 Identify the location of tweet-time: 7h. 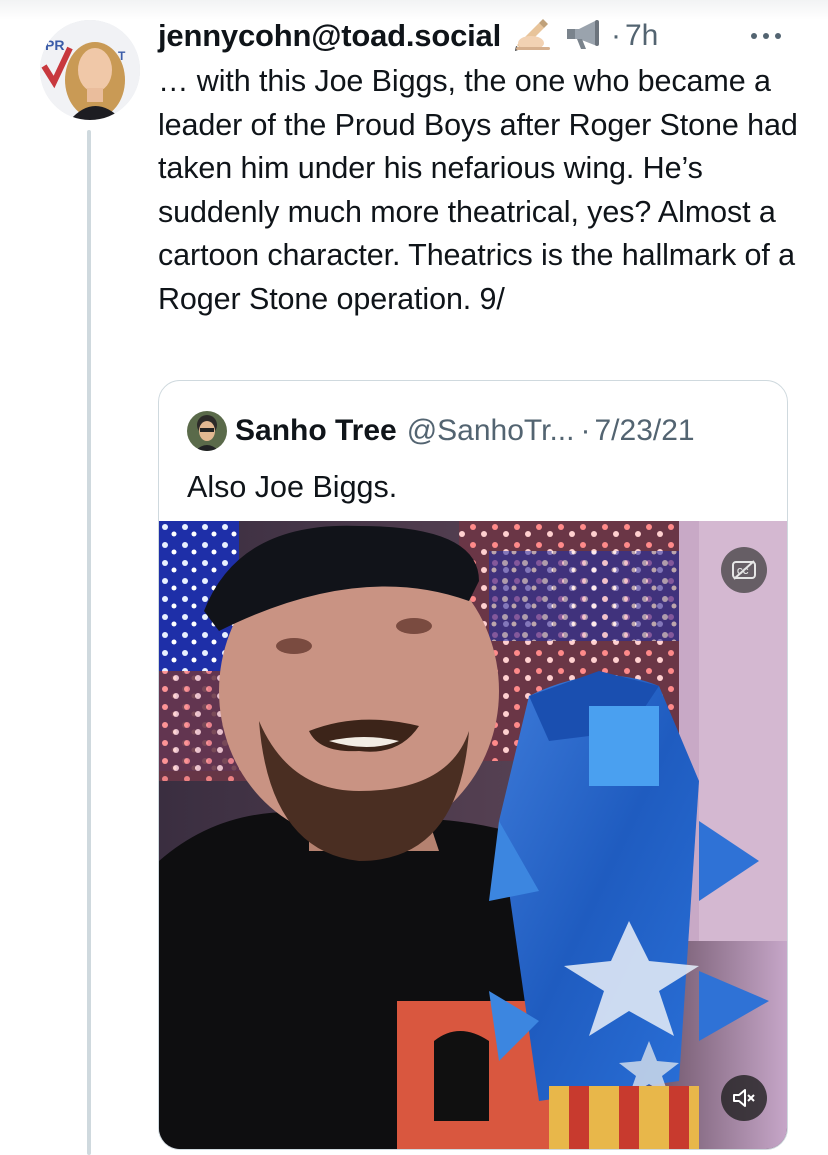
(641, 36).